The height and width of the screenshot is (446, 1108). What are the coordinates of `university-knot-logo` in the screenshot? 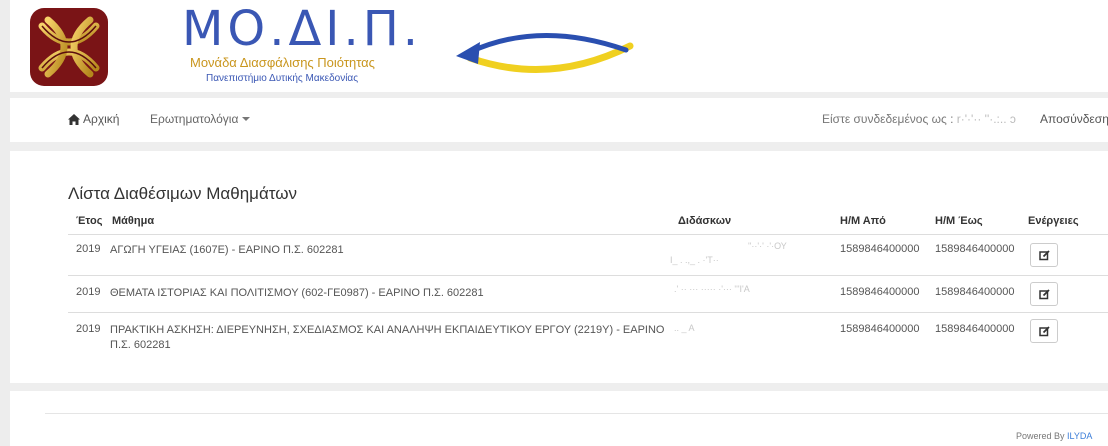 It's located at (69, 47).